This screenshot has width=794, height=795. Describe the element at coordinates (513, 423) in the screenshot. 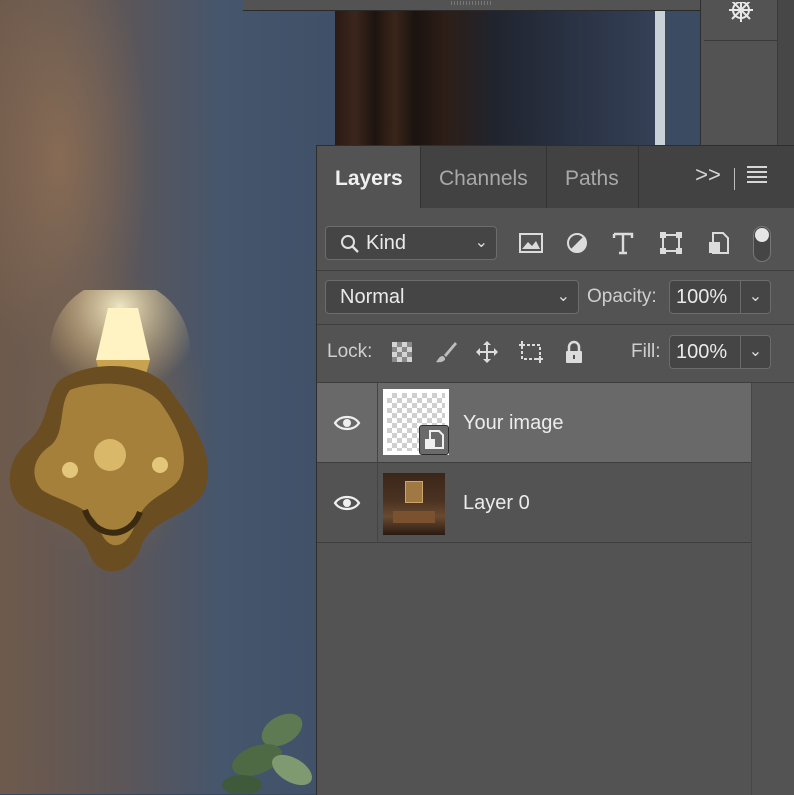

I see `layer-name: Your image` at that location.